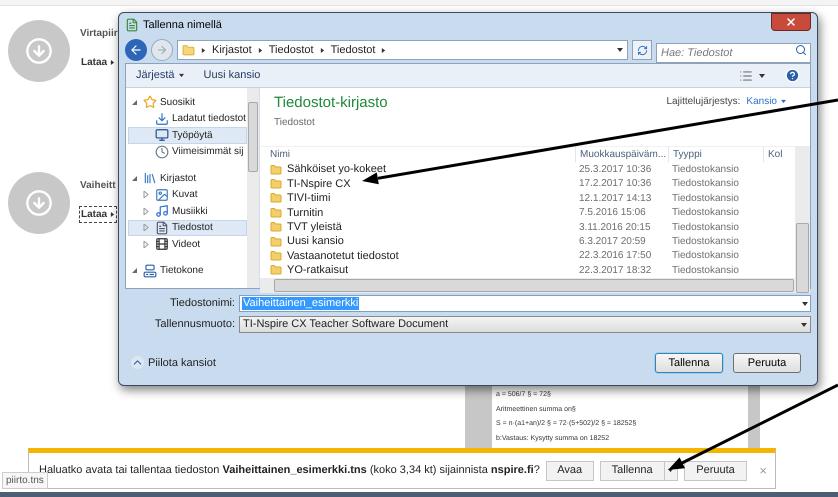  What do you see at coordinates (527, 227) in the screenshot?
I see `file-row: TVT yleistä 3.11.2016 20:15 Tiedostokansio` at bounding box center [527, 227].